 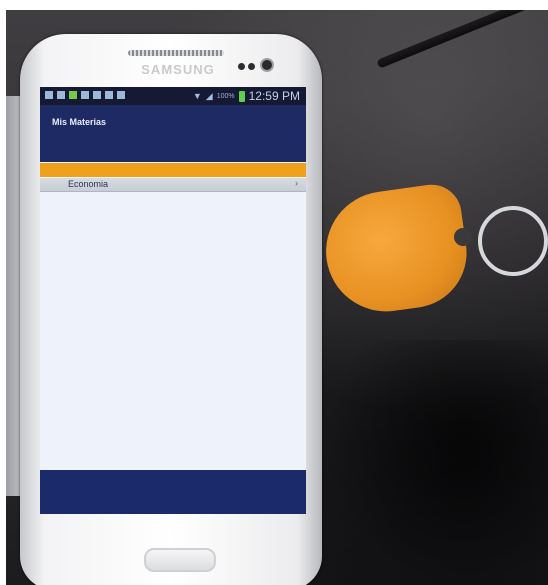 What do you see at coordinates (241, 96) in the screenshot?
I see `battery-icon` at bounding box center [241, 96].